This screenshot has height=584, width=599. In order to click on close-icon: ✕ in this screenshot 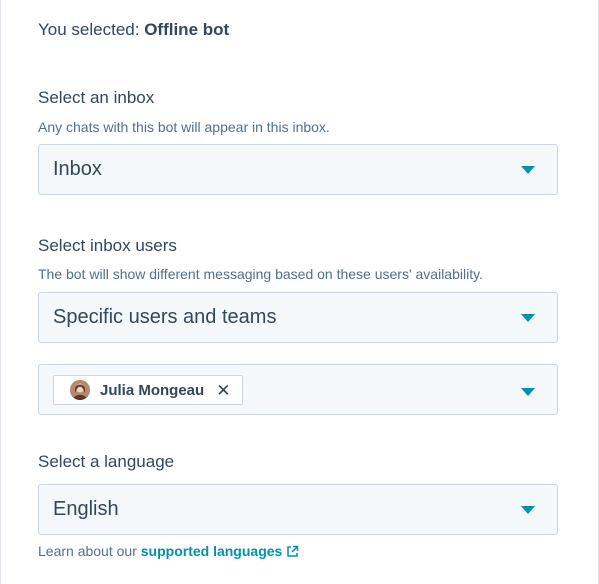, I will do `click(223, 390)`.